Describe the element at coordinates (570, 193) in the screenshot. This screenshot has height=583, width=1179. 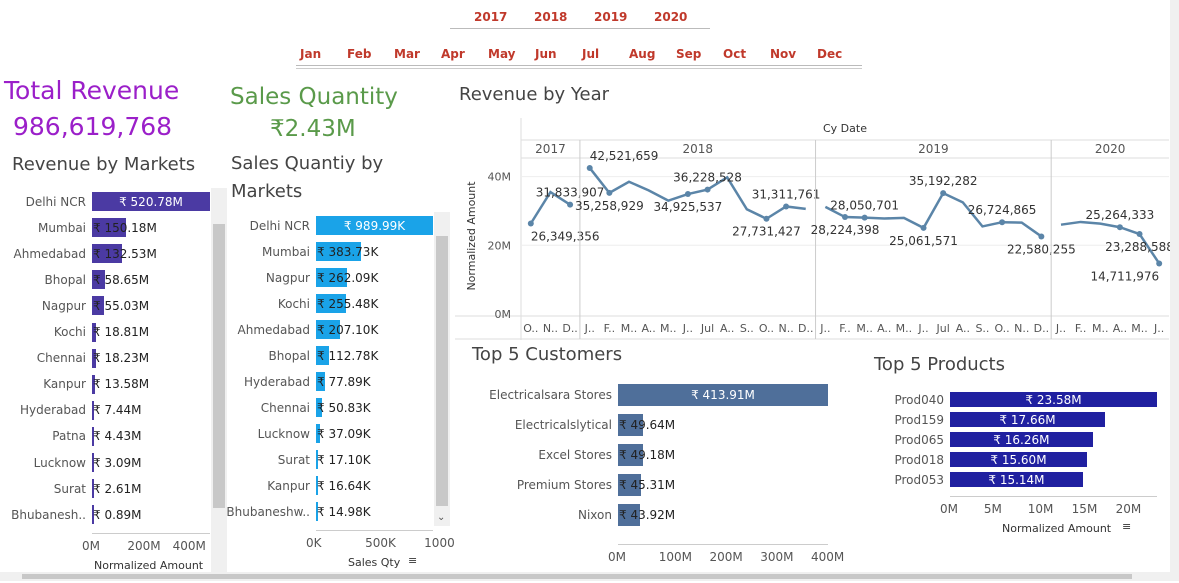
I see `data-label: 31,833,907` at that location.